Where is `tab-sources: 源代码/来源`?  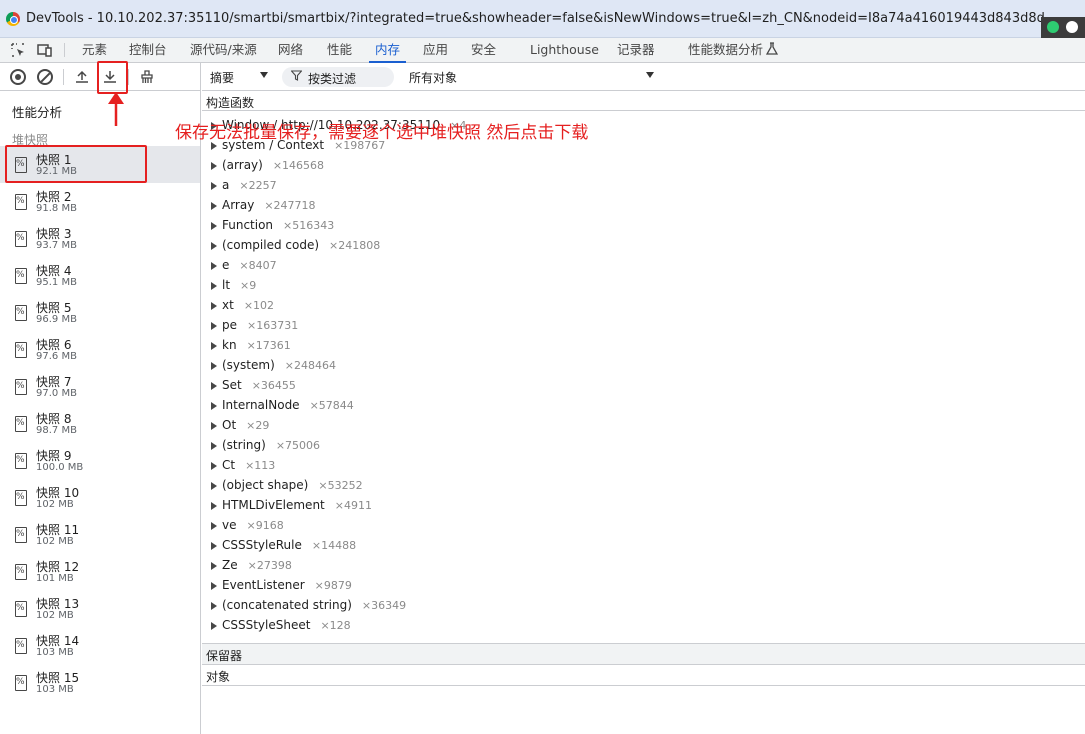
tab-sources: 源代码/来源 is located at coordinates (223, 50).